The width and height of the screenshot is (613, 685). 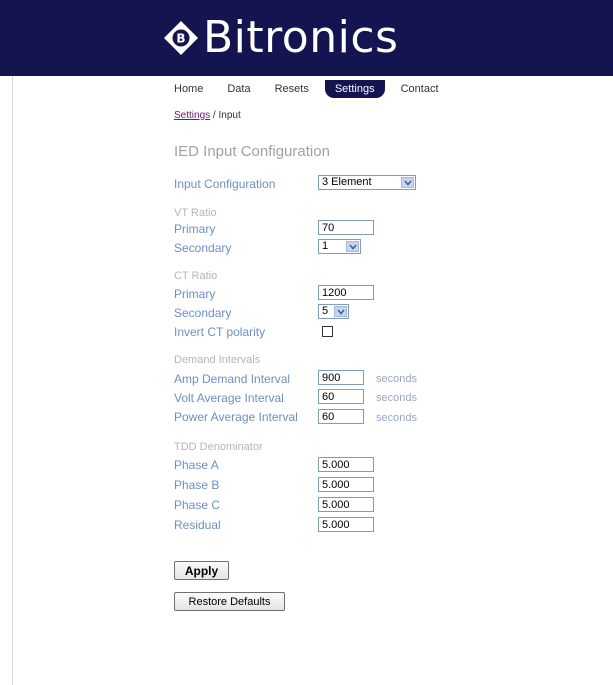 I want to click on amp-demand-interval-label: Amp Demand Interval, so click(x=232, y=379).